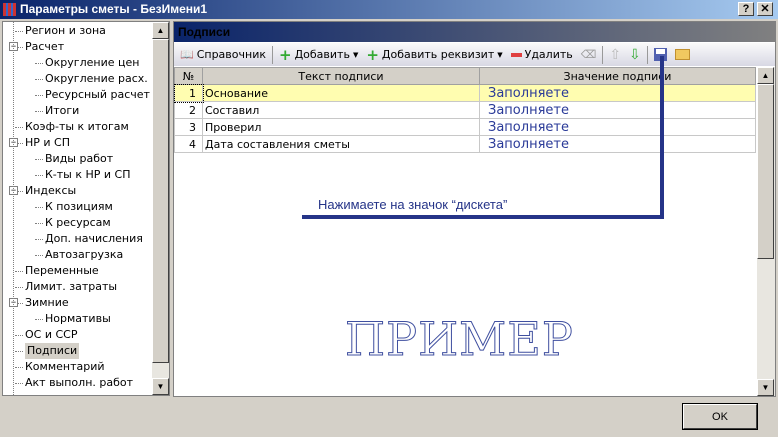 This screenshot has height=437, width=778. I want to click on folder-open-icon, so click(682, 54).